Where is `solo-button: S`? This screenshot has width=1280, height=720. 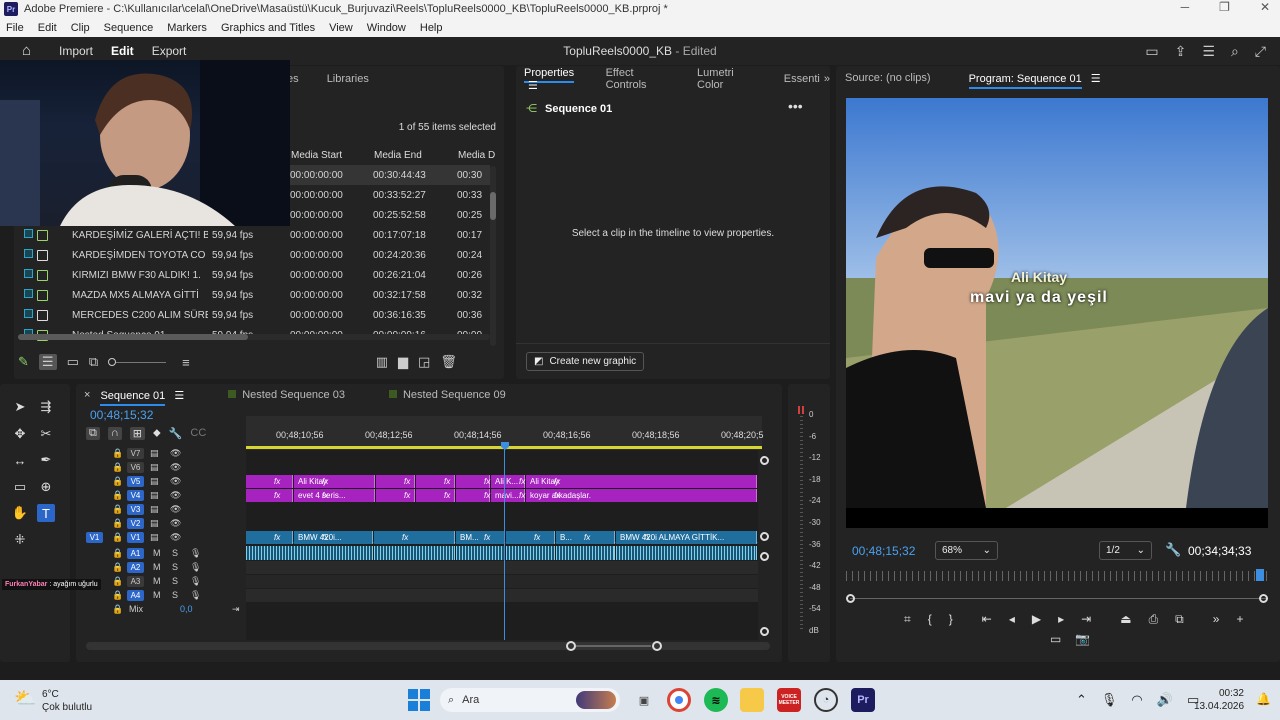
solo-button: S is located at coordinates (175, 595).